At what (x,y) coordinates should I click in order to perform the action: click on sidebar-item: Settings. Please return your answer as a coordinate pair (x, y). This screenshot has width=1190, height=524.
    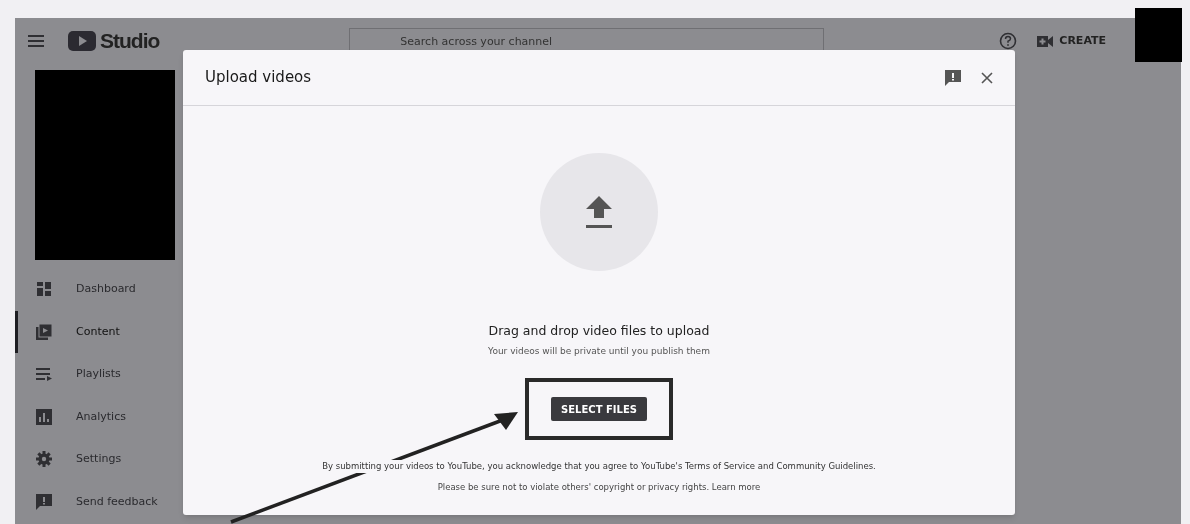
    Looking at the image, I should click on (100, 459).